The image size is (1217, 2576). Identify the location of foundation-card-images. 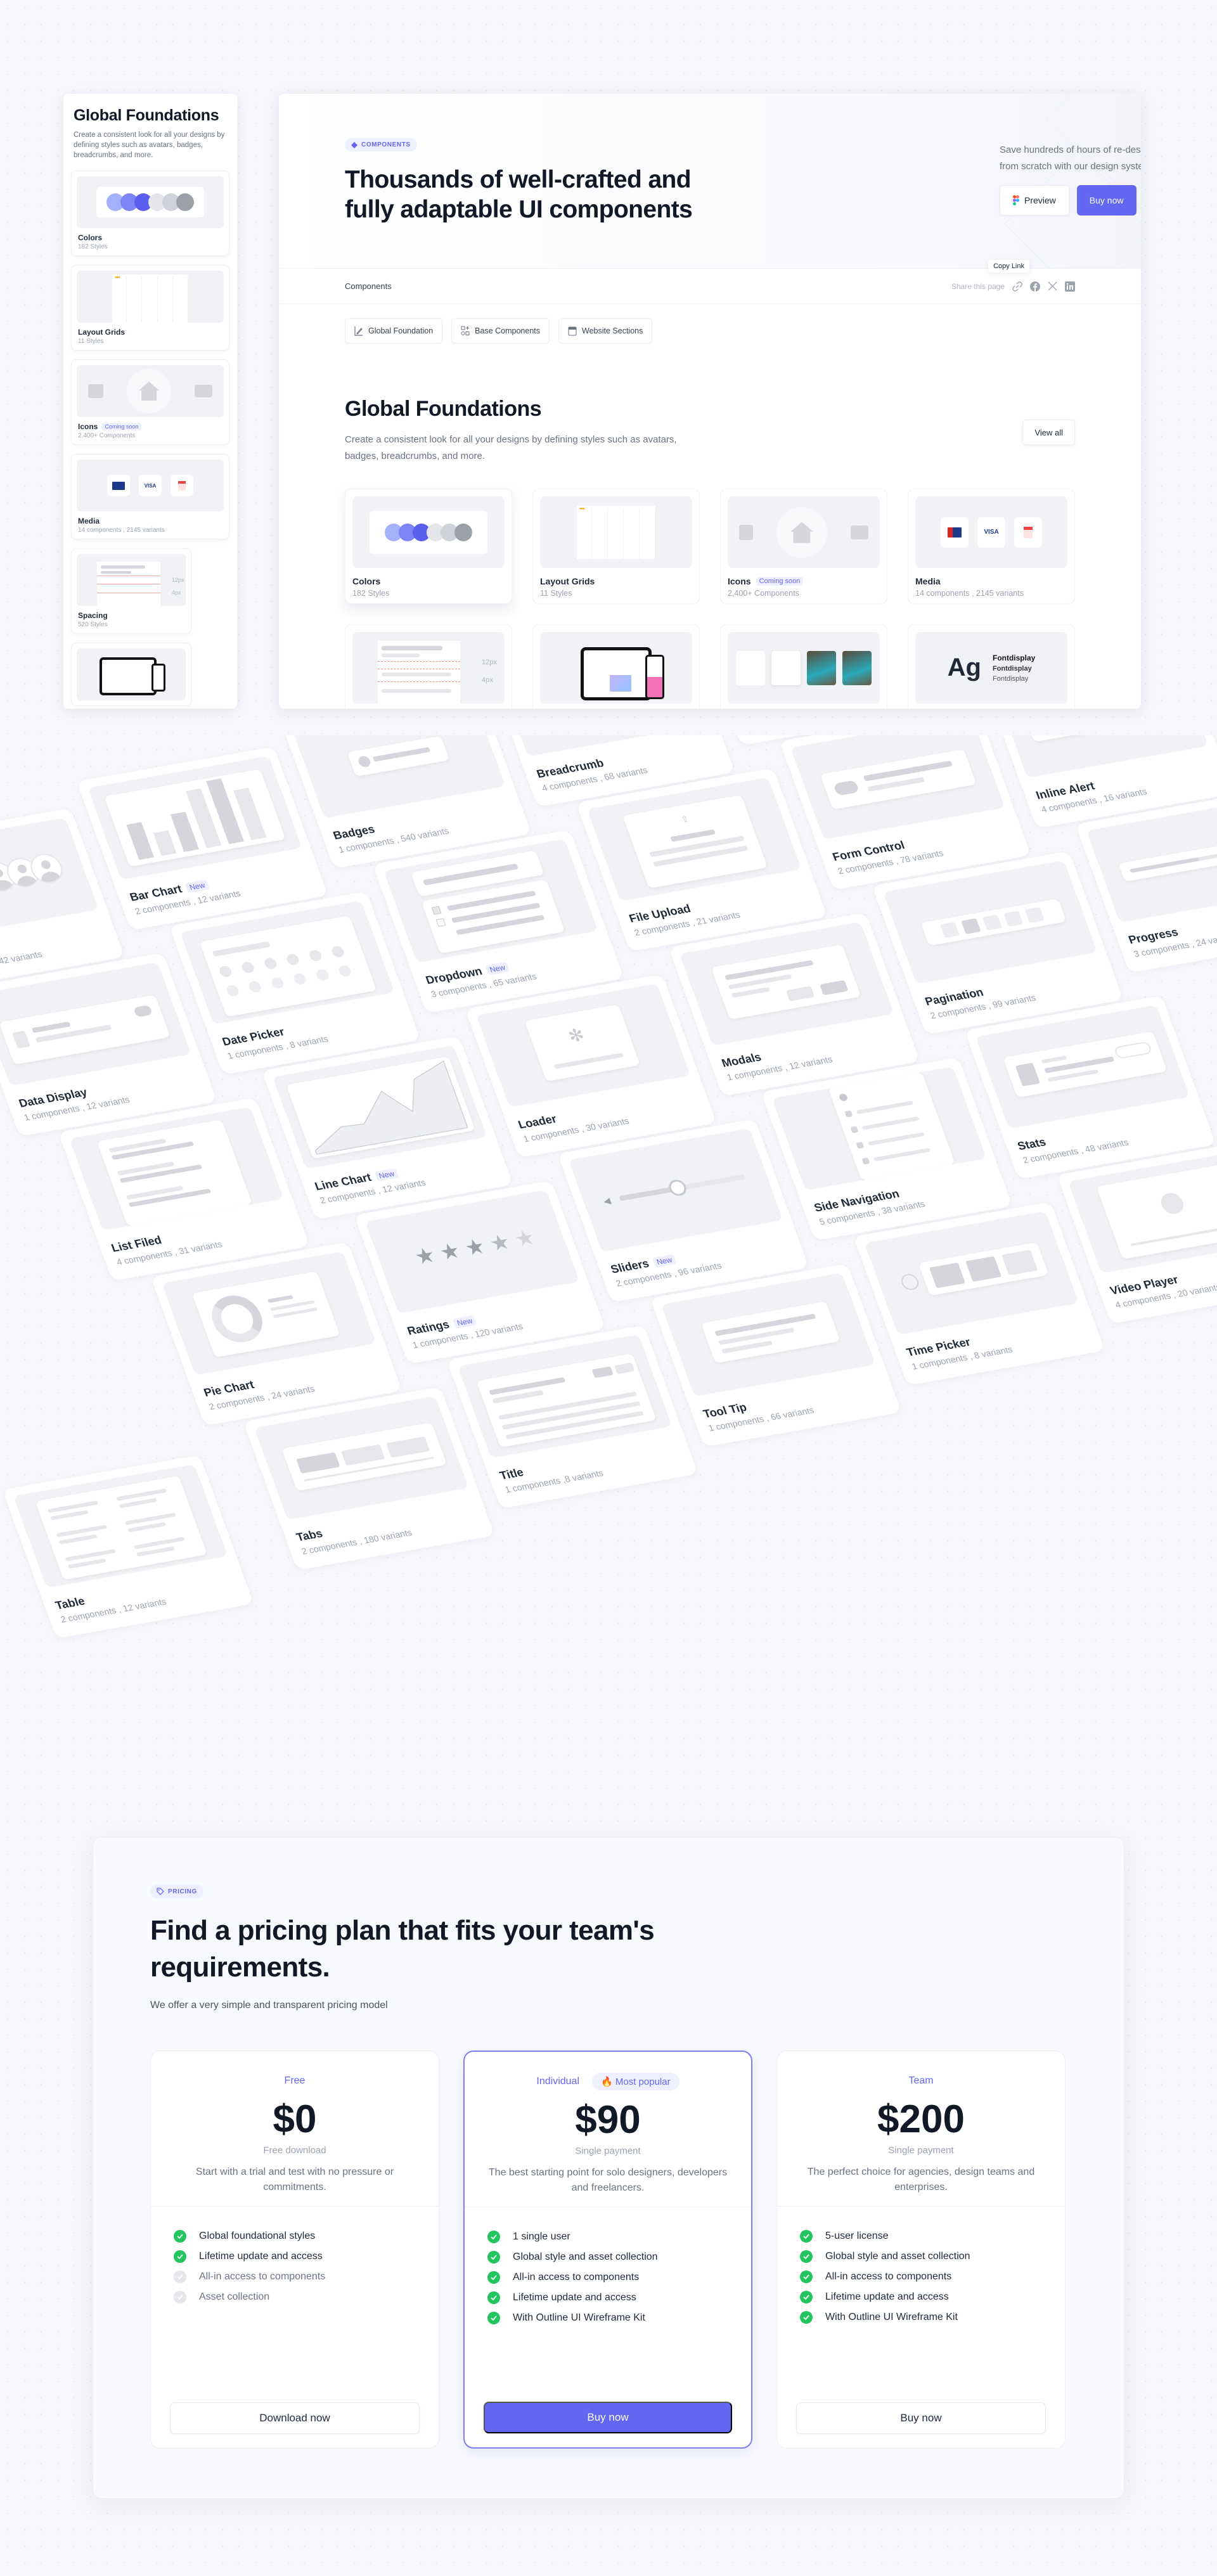
(803, 667).